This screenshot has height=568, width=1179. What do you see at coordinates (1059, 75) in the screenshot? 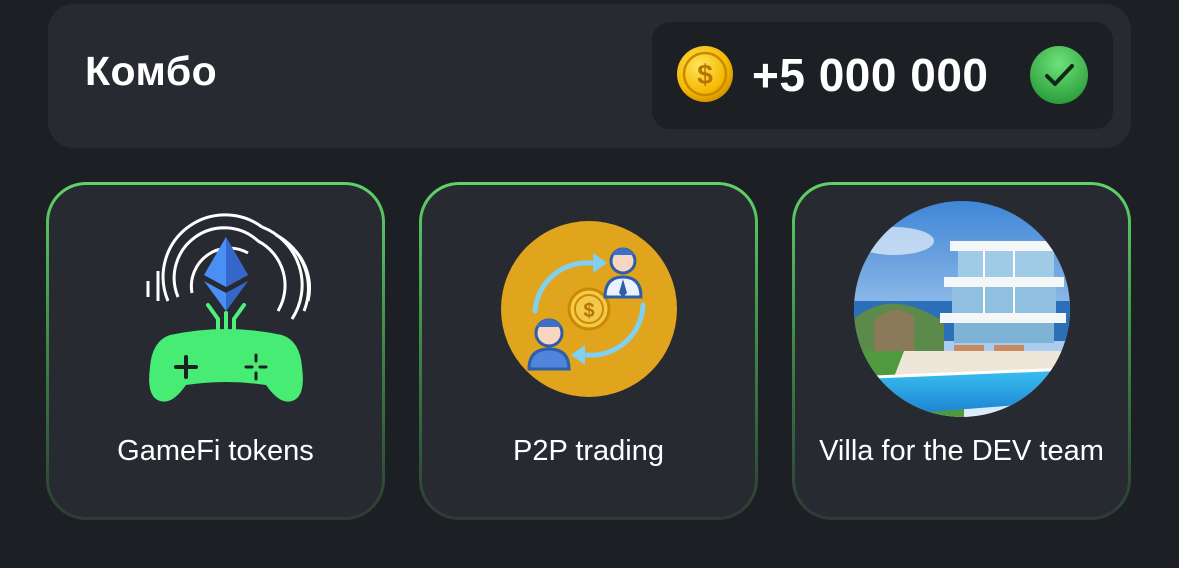
I see `check-icon` at bounding box center [1059, 75].